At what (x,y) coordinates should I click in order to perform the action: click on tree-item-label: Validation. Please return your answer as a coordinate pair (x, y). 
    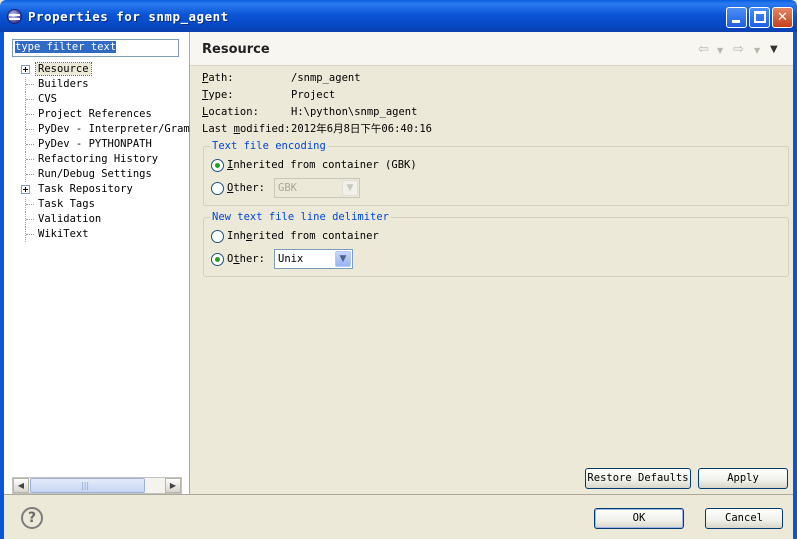
    Looking at the image, I should click on (70, 219).